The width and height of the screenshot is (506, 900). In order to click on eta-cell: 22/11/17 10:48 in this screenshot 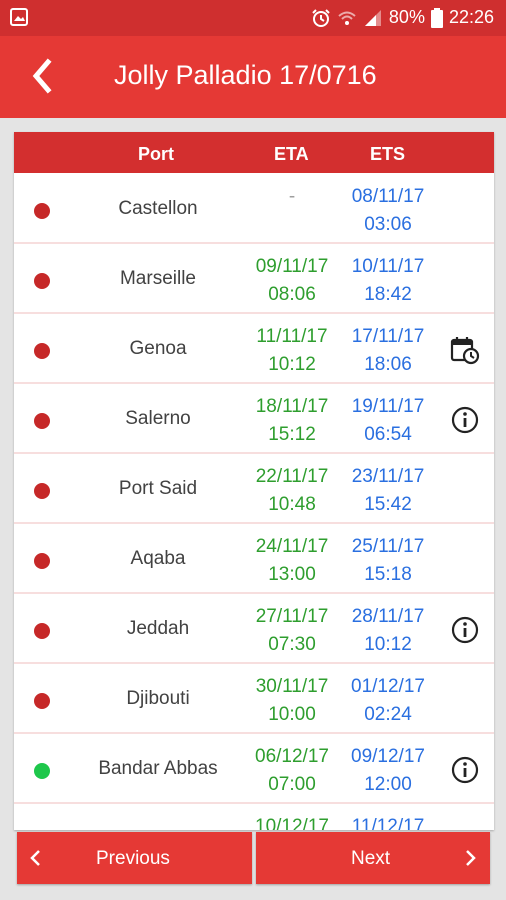, I will do `click(292, 491)`.